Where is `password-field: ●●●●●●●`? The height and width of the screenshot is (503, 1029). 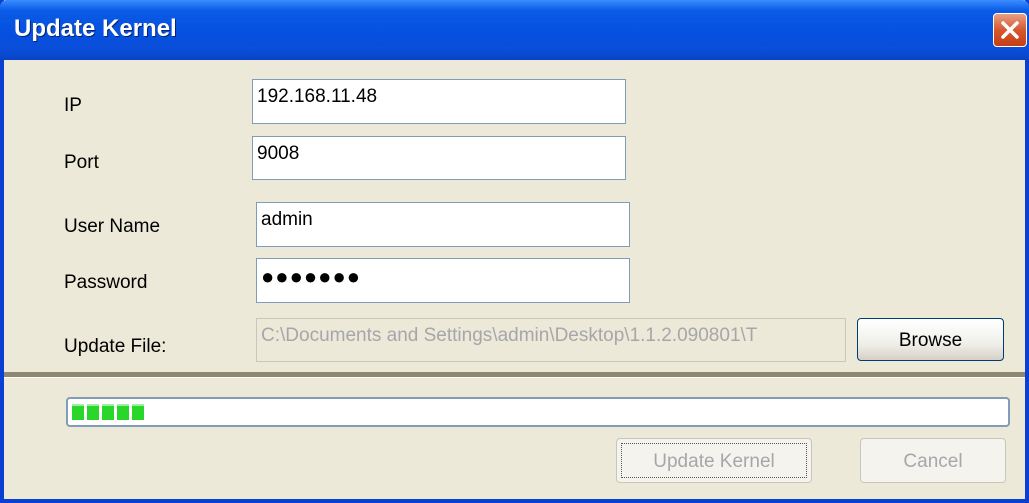
password-field: ●●●●●●● is located at coordinates (443, 280).